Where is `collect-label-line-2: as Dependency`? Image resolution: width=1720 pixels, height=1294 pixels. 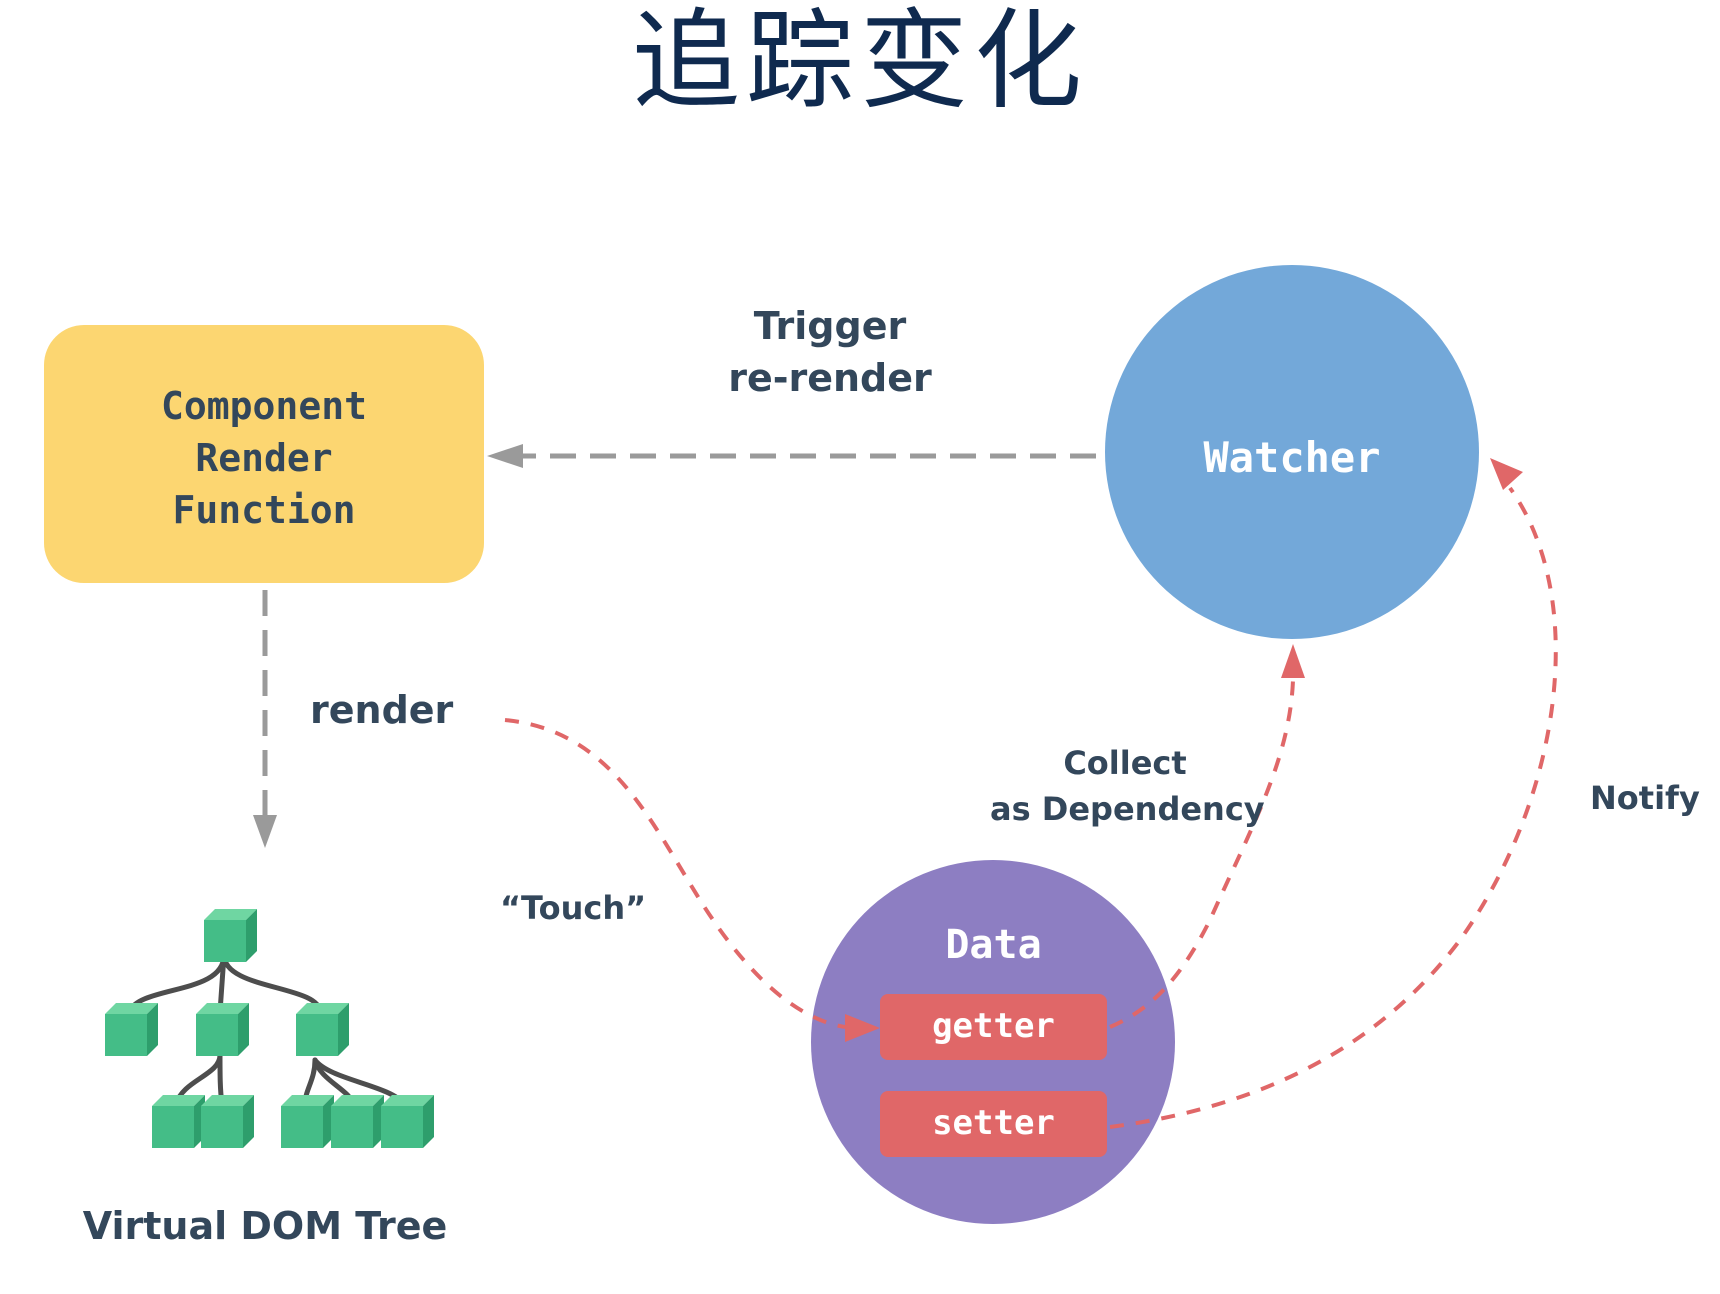
collect-label-line-2: as Dependency is located at coordinates (1127, 809).